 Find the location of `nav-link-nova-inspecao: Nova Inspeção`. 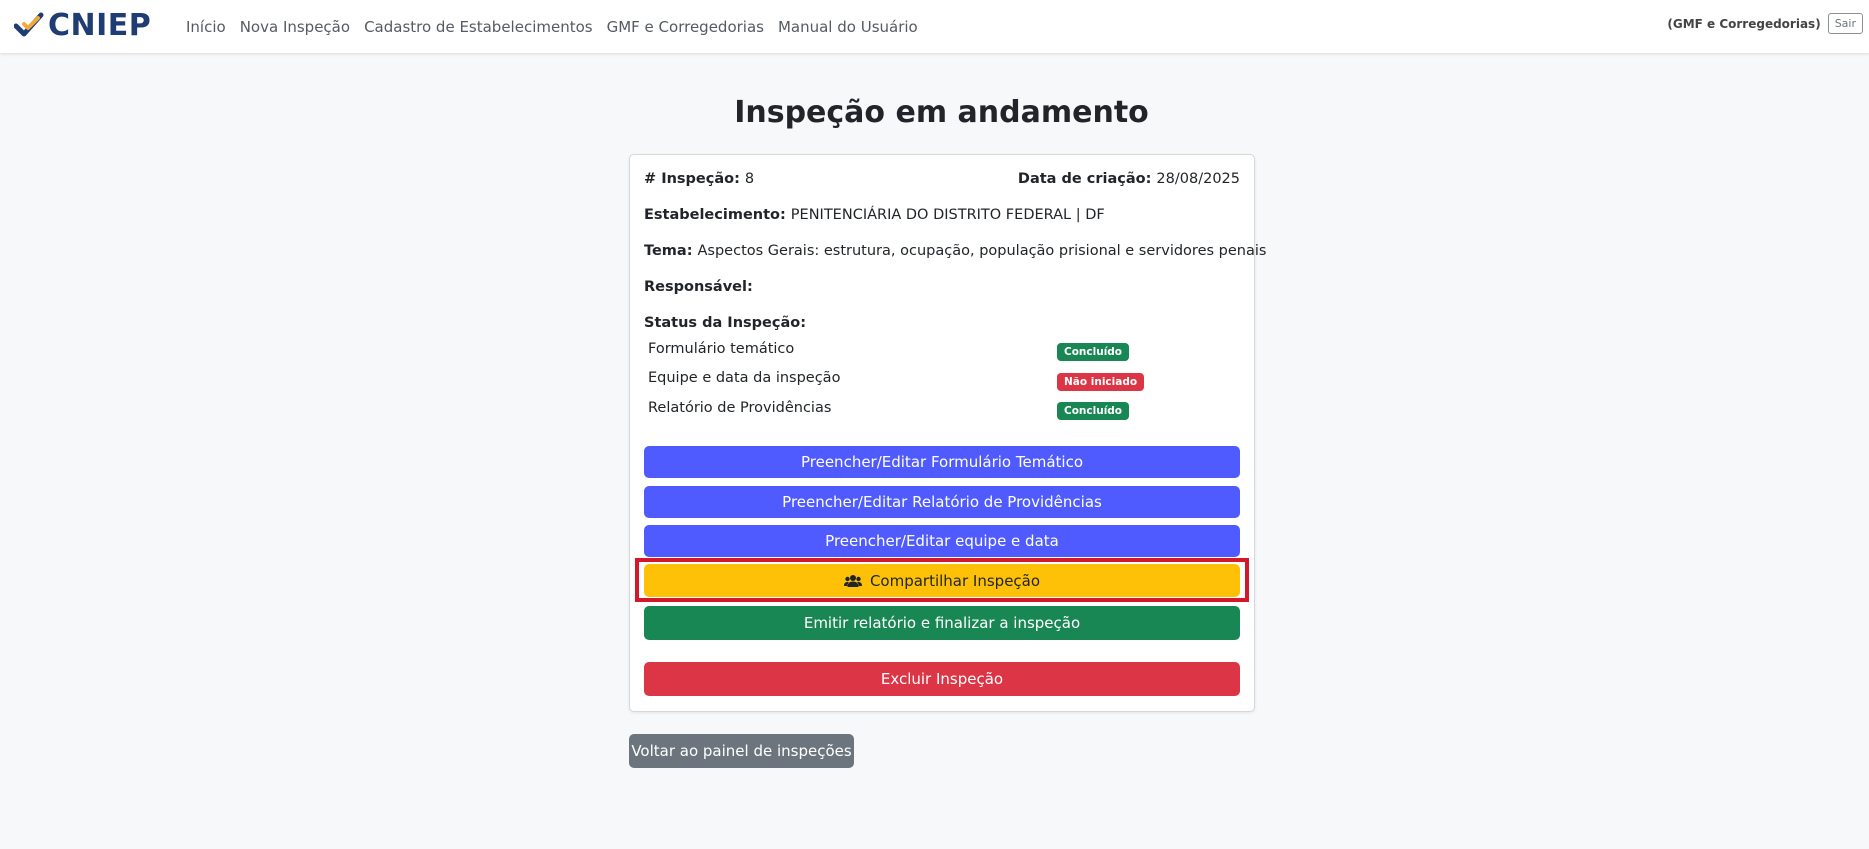

nav-link-nova-inspecao: Nova Inspeção is located at coordinates (295, 27).